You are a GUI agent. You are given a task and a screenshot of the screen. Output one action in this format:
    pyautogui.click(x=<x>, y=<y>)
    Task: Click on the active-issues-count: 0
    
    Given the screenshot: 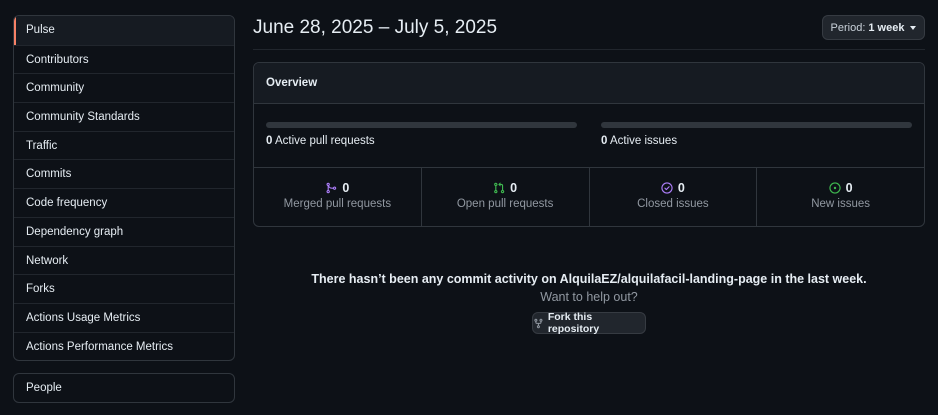 What is the action you would take?
    pyautogui.click(x=604, y=141)
    